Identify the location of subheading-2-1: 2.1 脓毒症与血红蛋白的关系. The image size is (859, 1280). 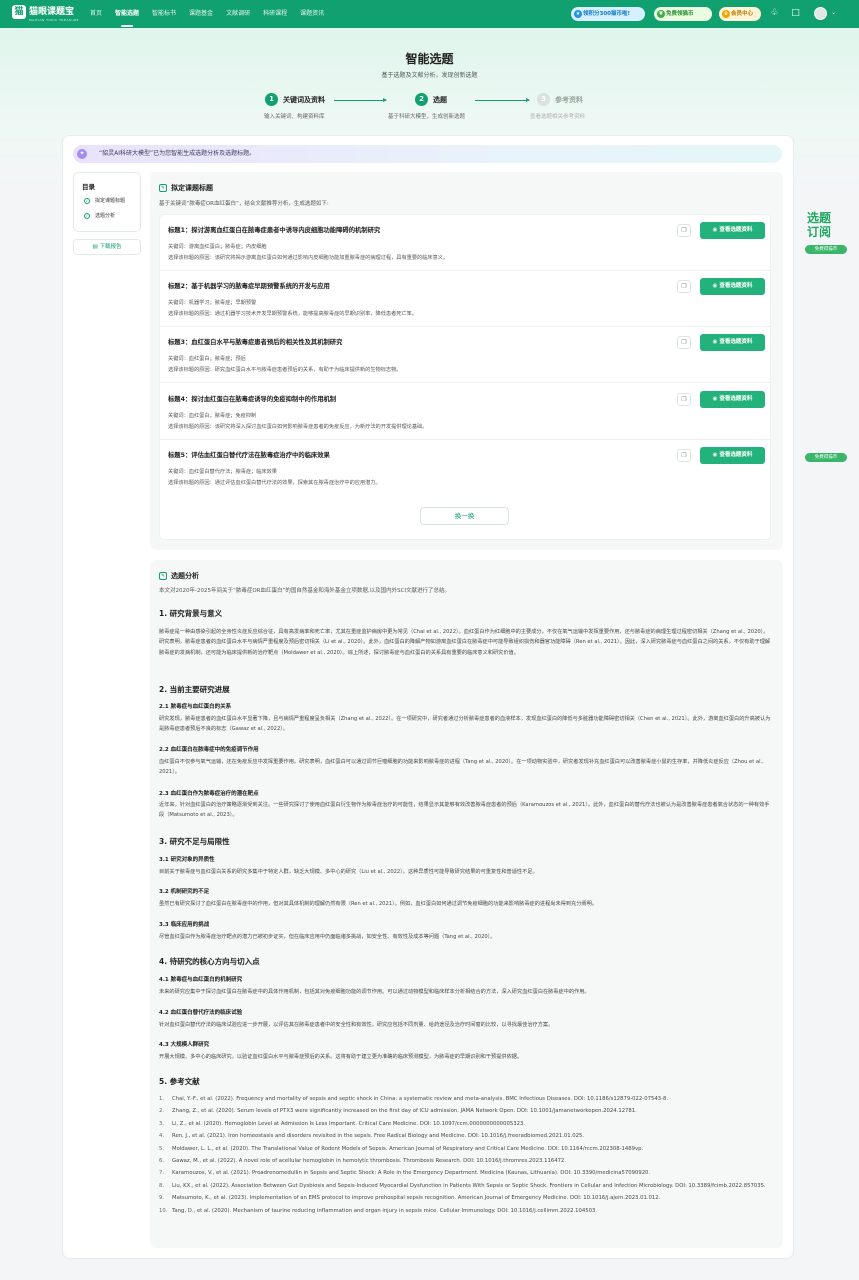
(195, 707).